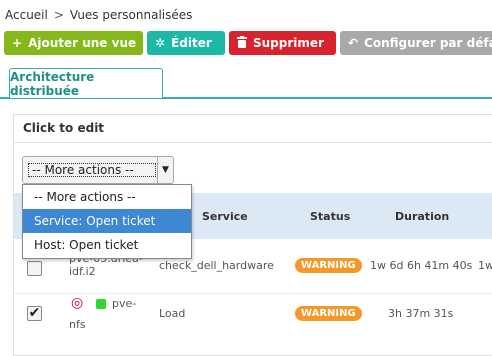 The height and width of the screenshot is (356, 492). I want to click on edit-button: ✲ Éditer, so click(186, 43).